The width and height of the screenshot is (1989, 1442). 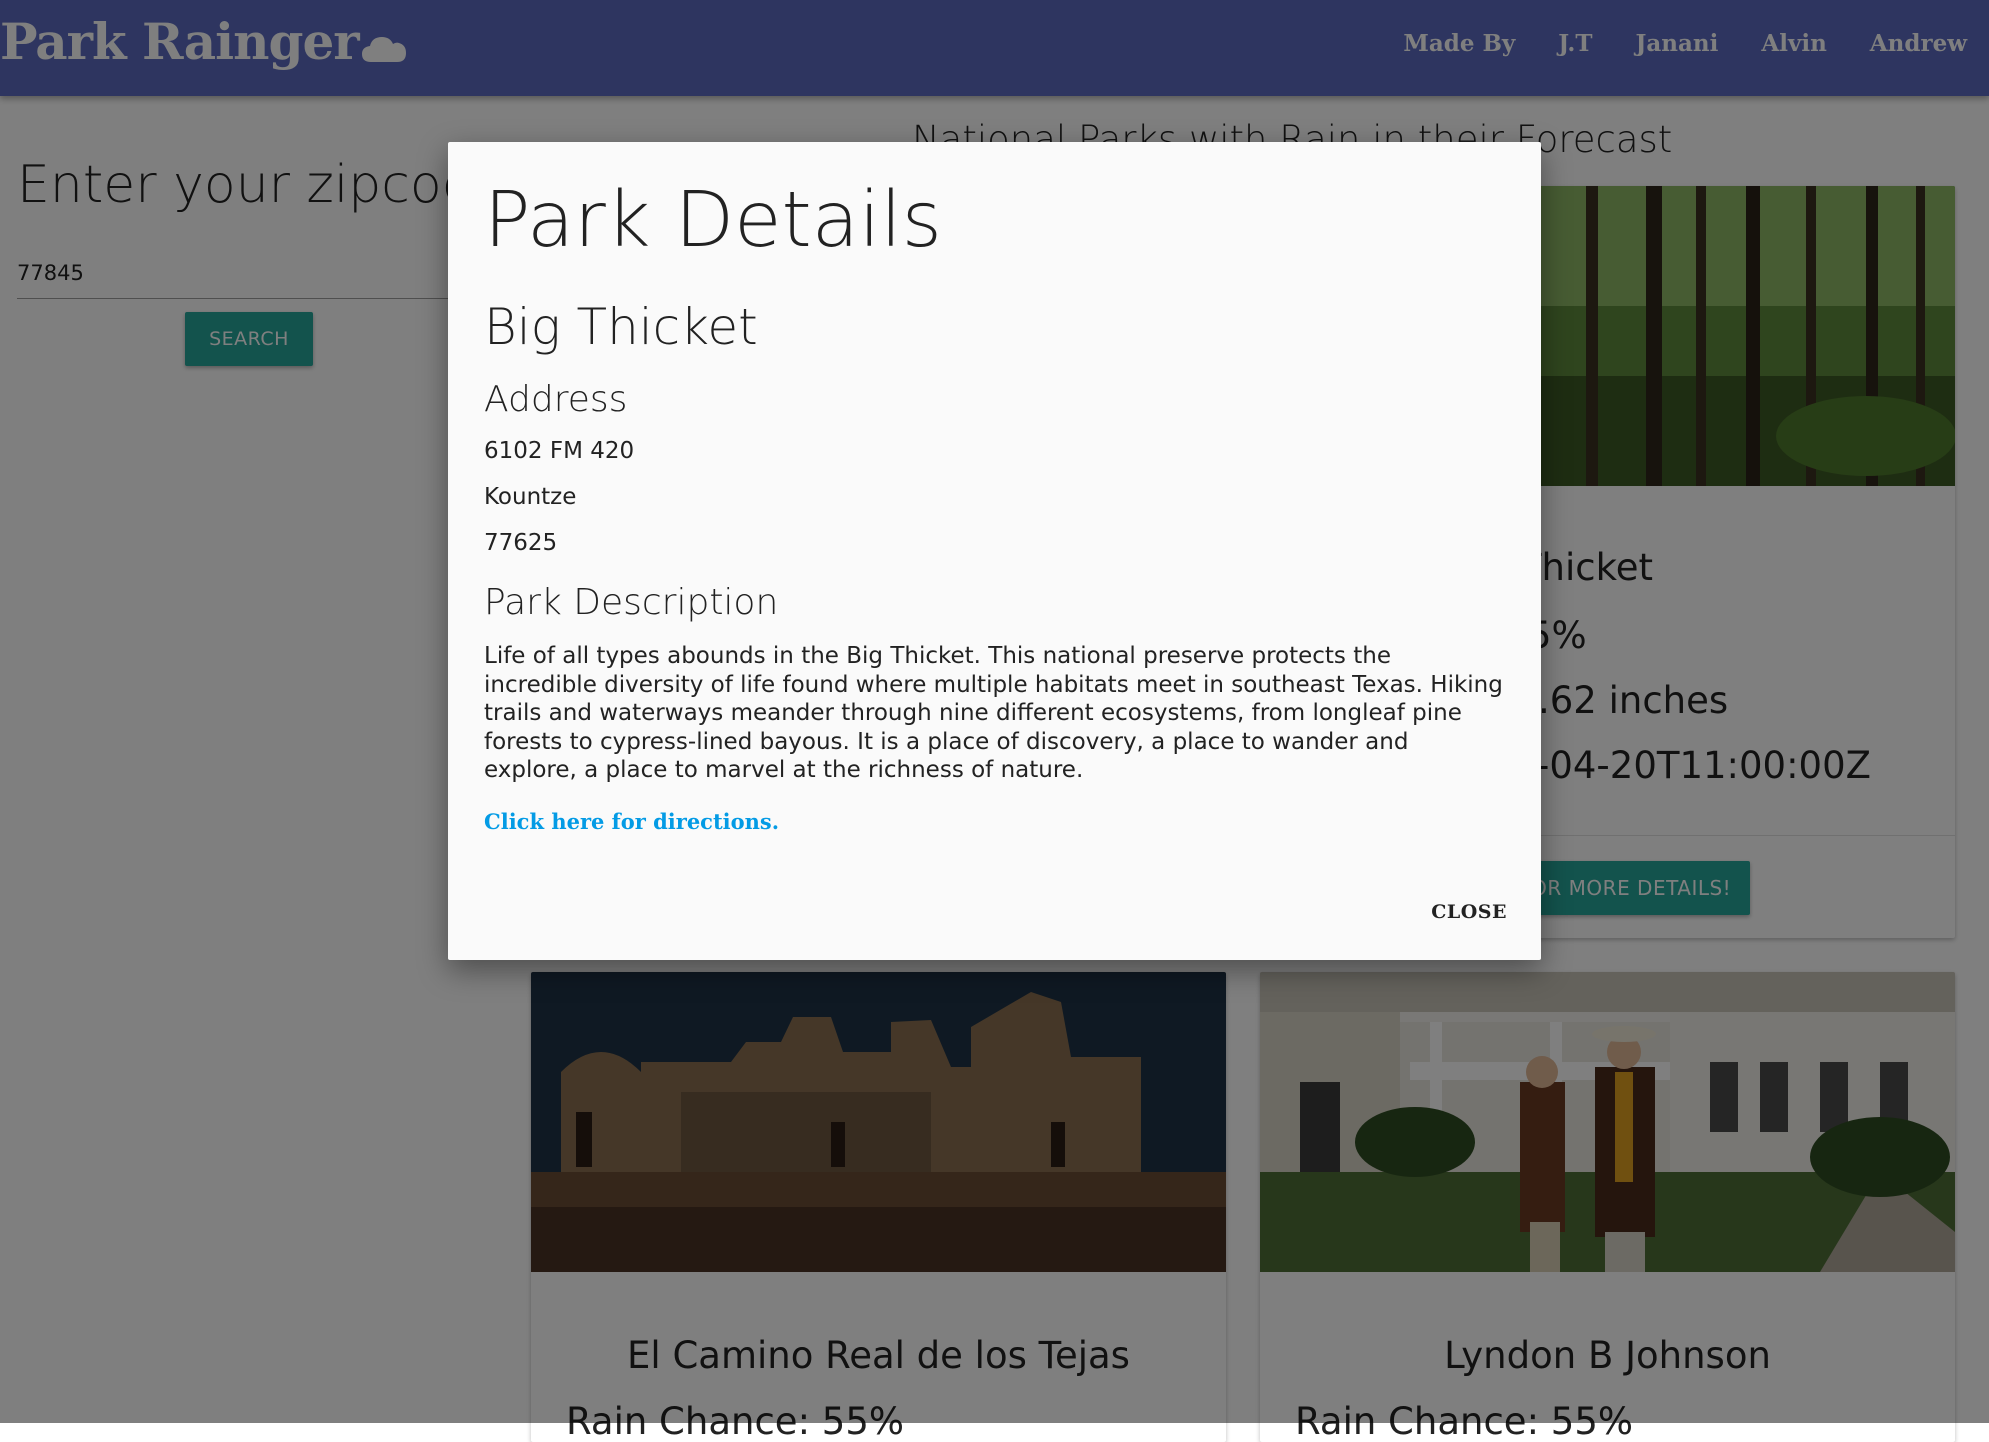 What do you see at coordinates (530, 497) in the screenshot?
I see `address-city: Kountze` at bounding box center [530, 497].